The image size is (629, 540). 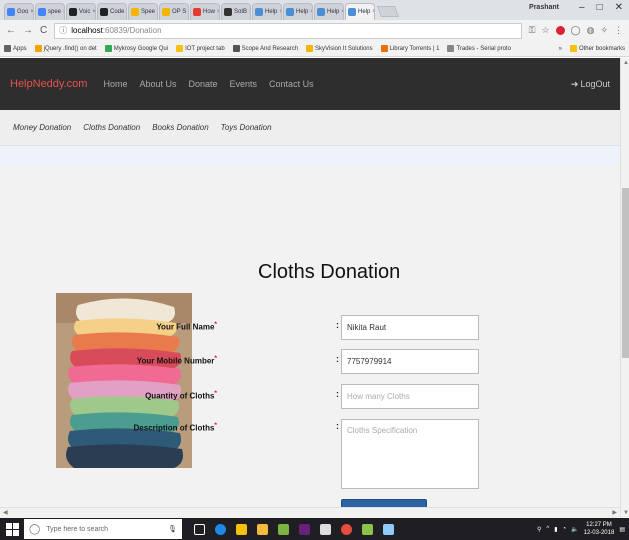 I want to click on browser-tab: Spee×, so click(x=143, y=11).